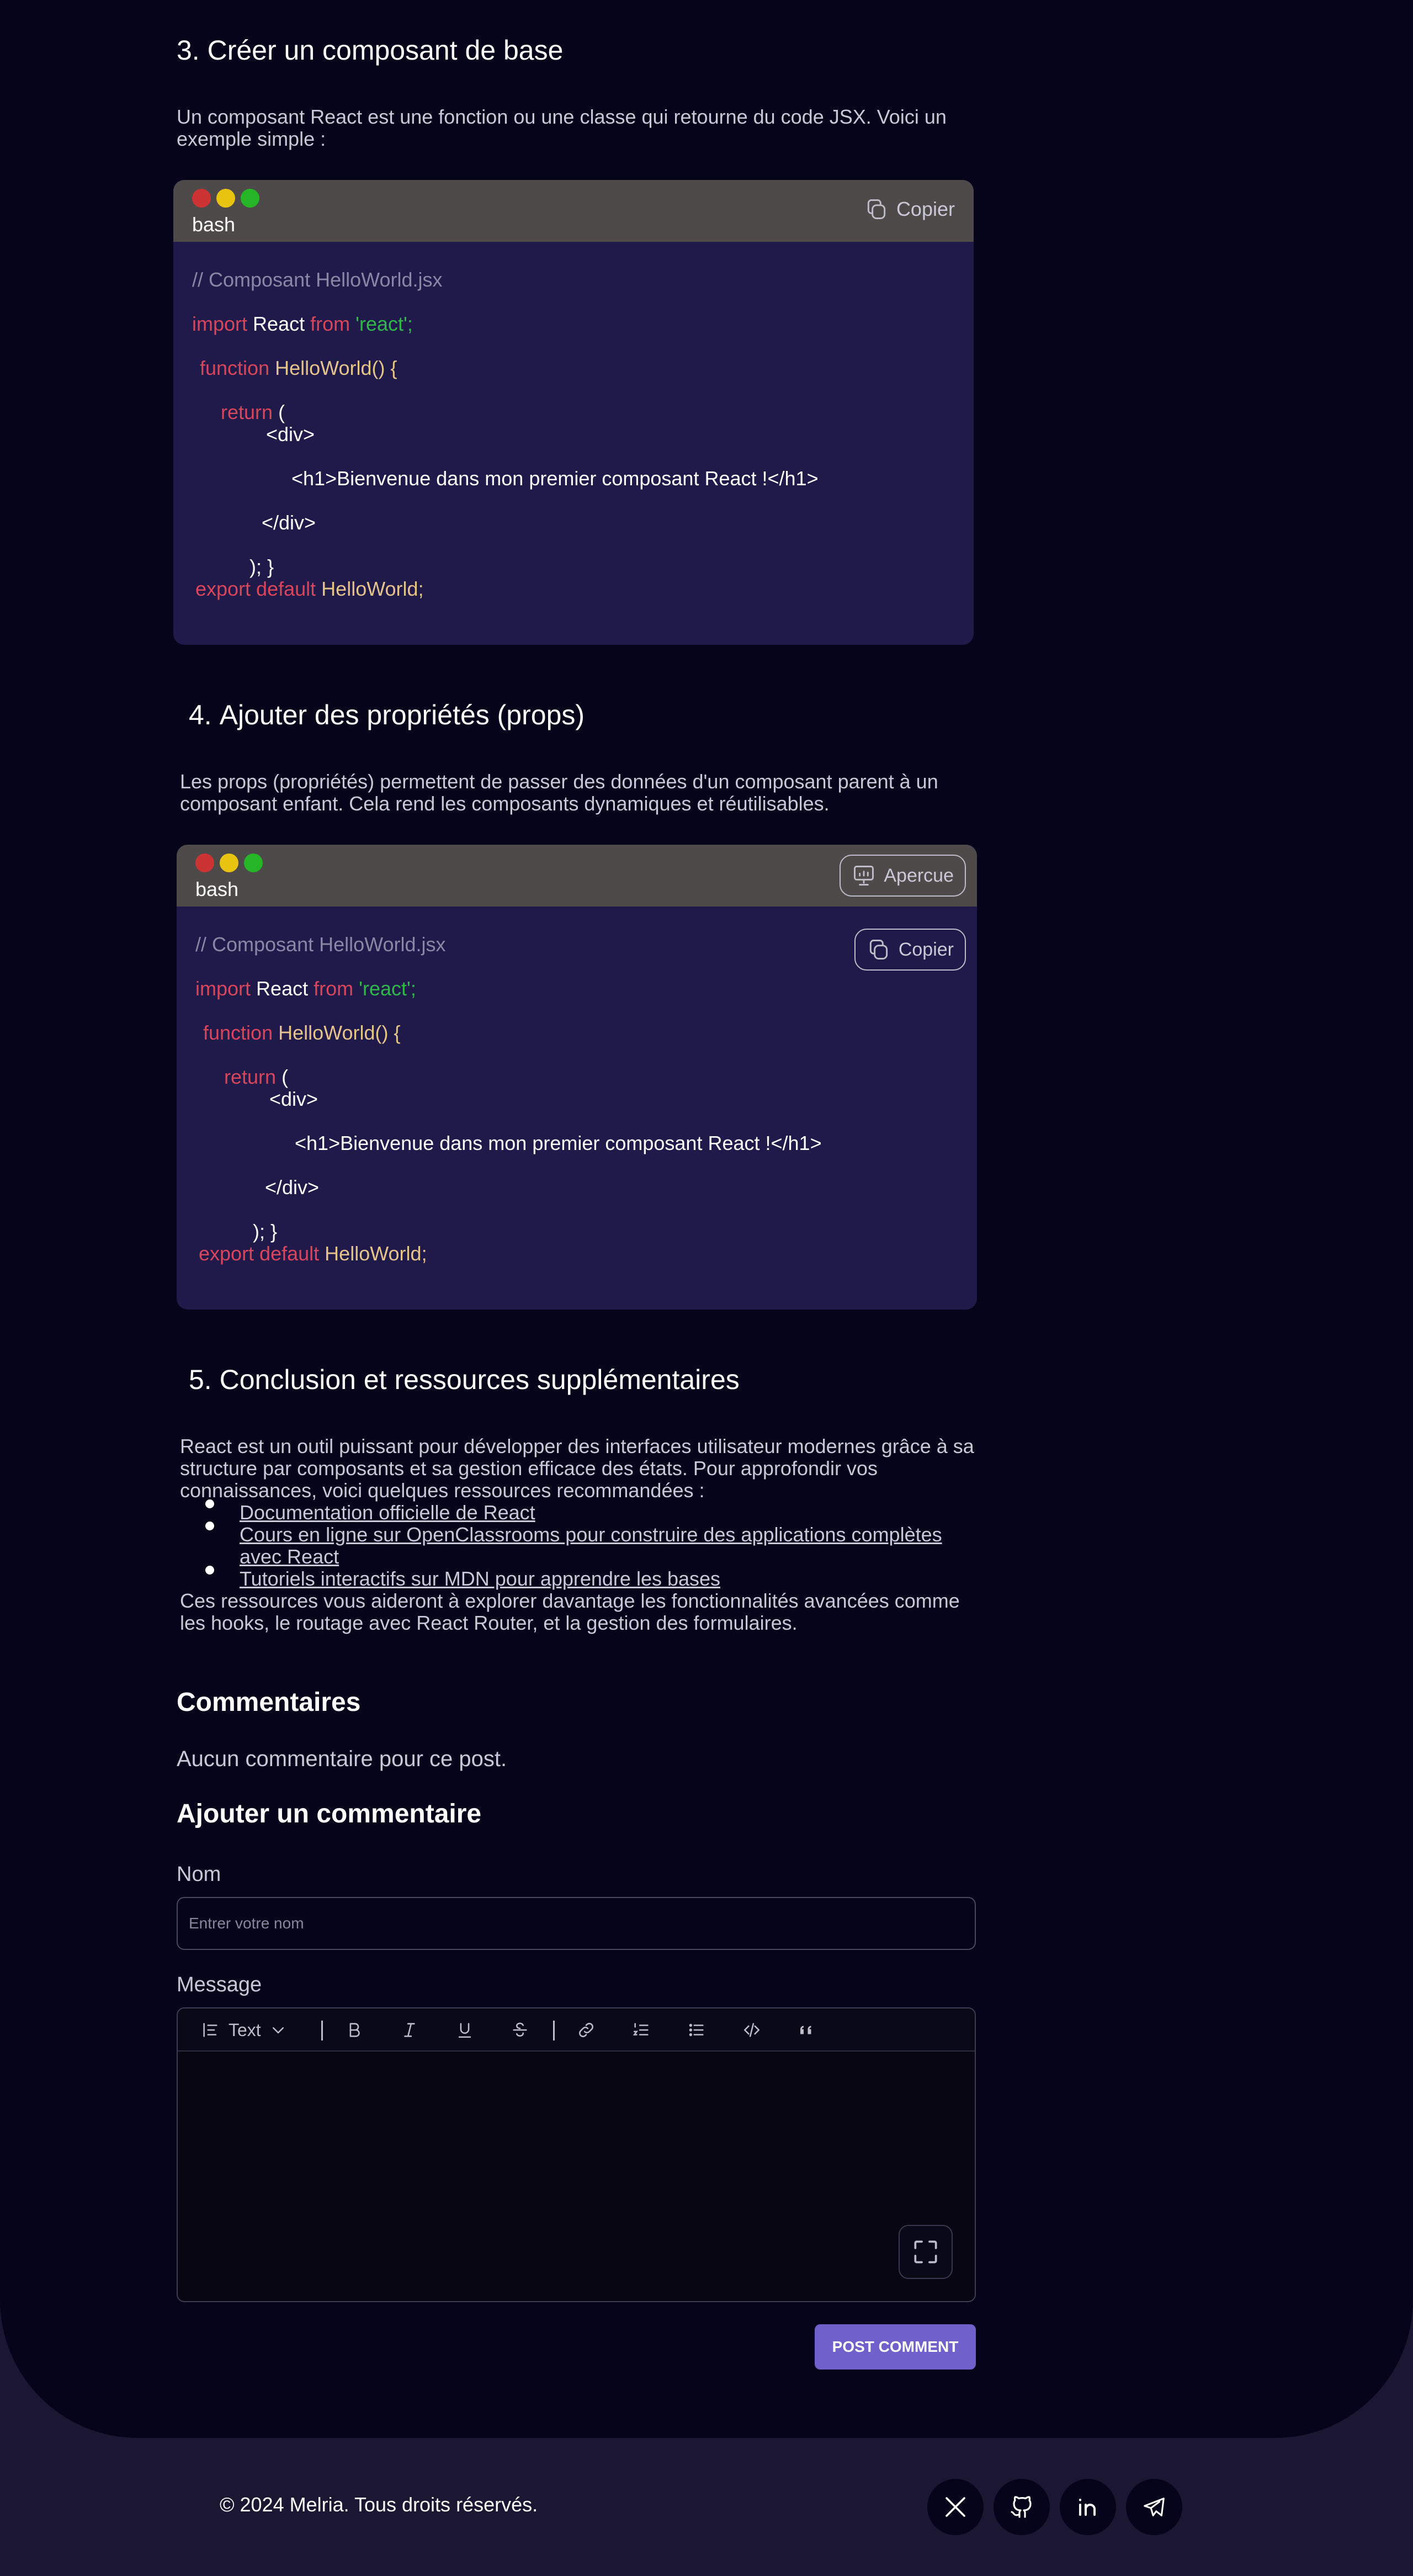  Describe the element at coordinates (379, 2504) in the screenshot. I see `footer-copyright: © 2024 Melria. Tous droits réservés.` at that location.